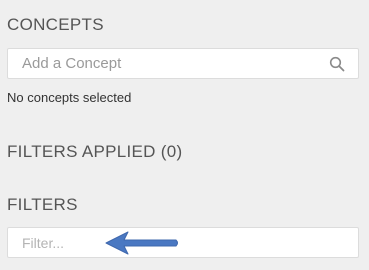 This screenshot has width=369, height=270. I want to click on filters-applied-heading: FILTERS APPLIED (0), so click(94, 152).